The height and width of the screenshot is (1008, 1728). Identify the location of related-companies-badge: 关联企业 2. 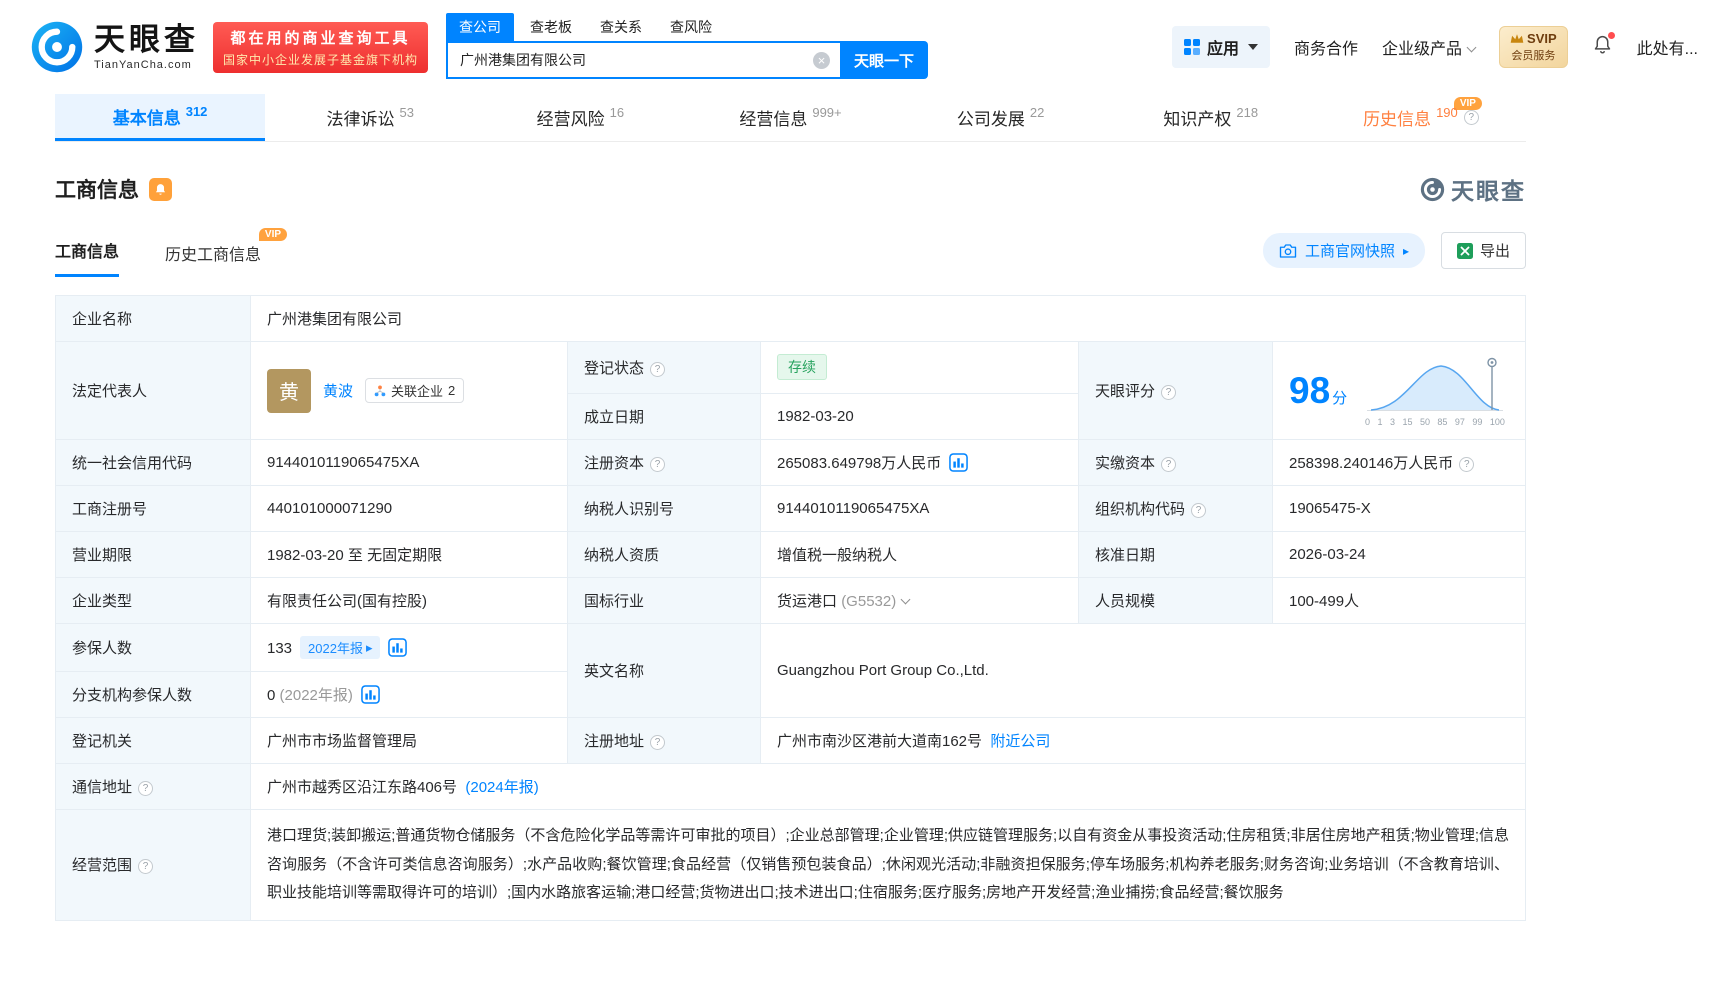
(415, 390).